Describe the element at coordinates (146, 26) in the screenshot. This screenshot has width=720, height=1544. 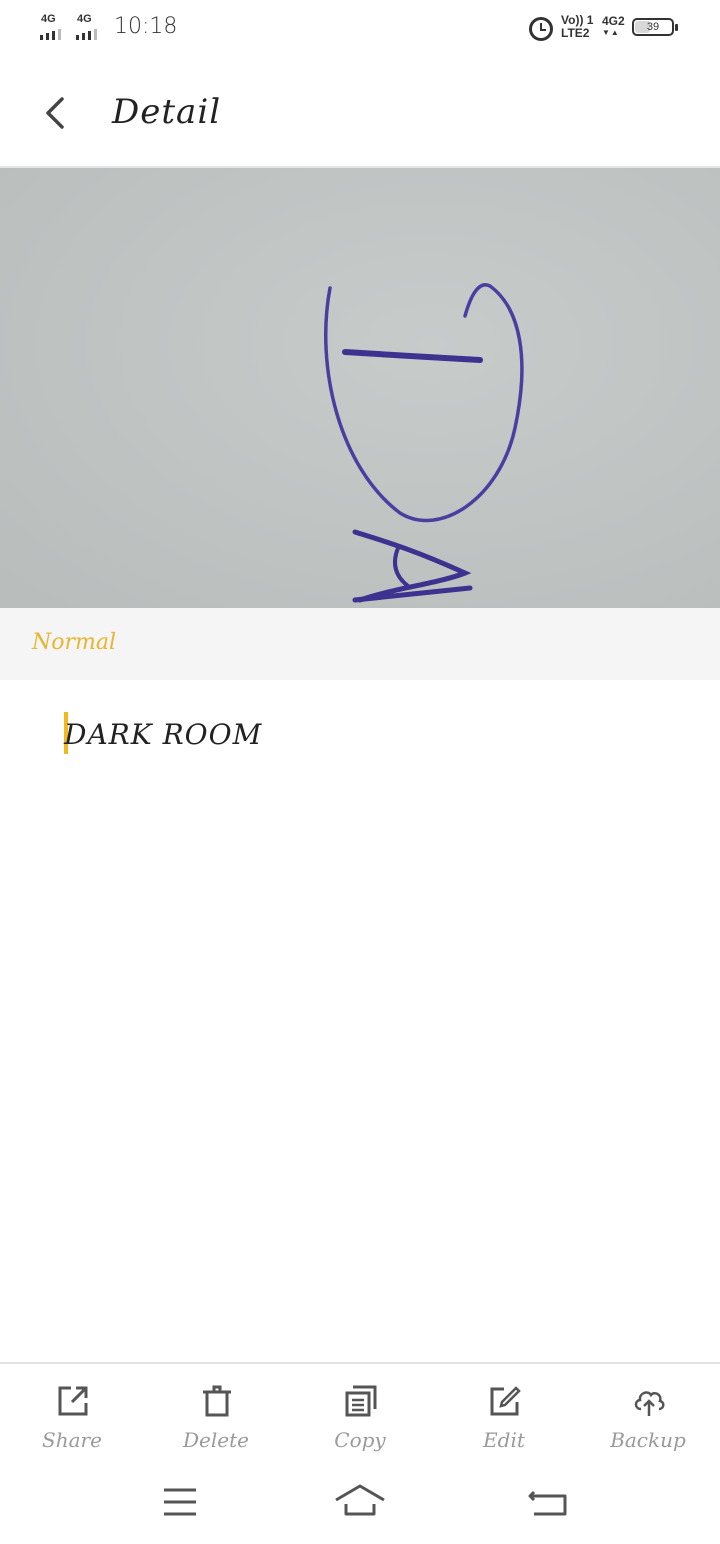
I see `status-time: 10:18` at that location.